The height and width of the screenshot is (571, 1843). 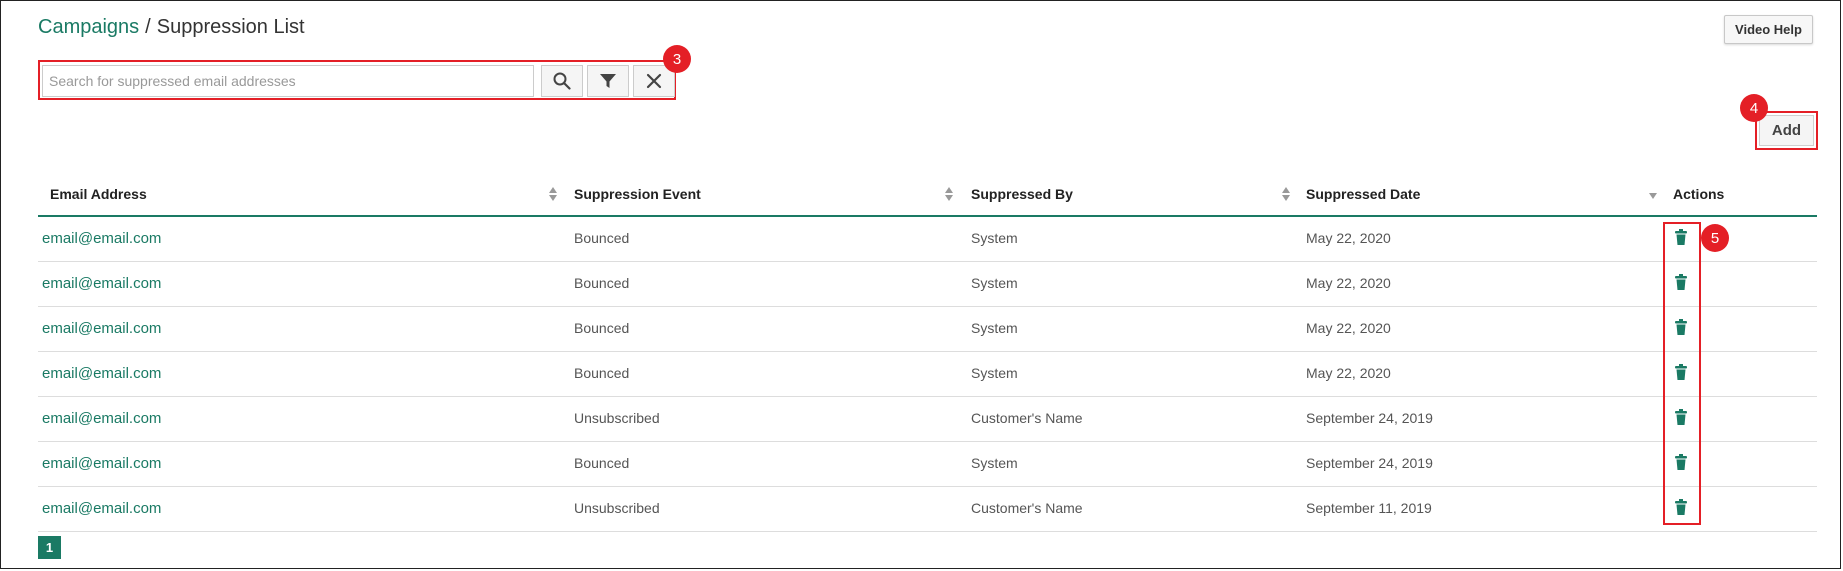 I want to click on filter-button, so click(x=608, y=81).